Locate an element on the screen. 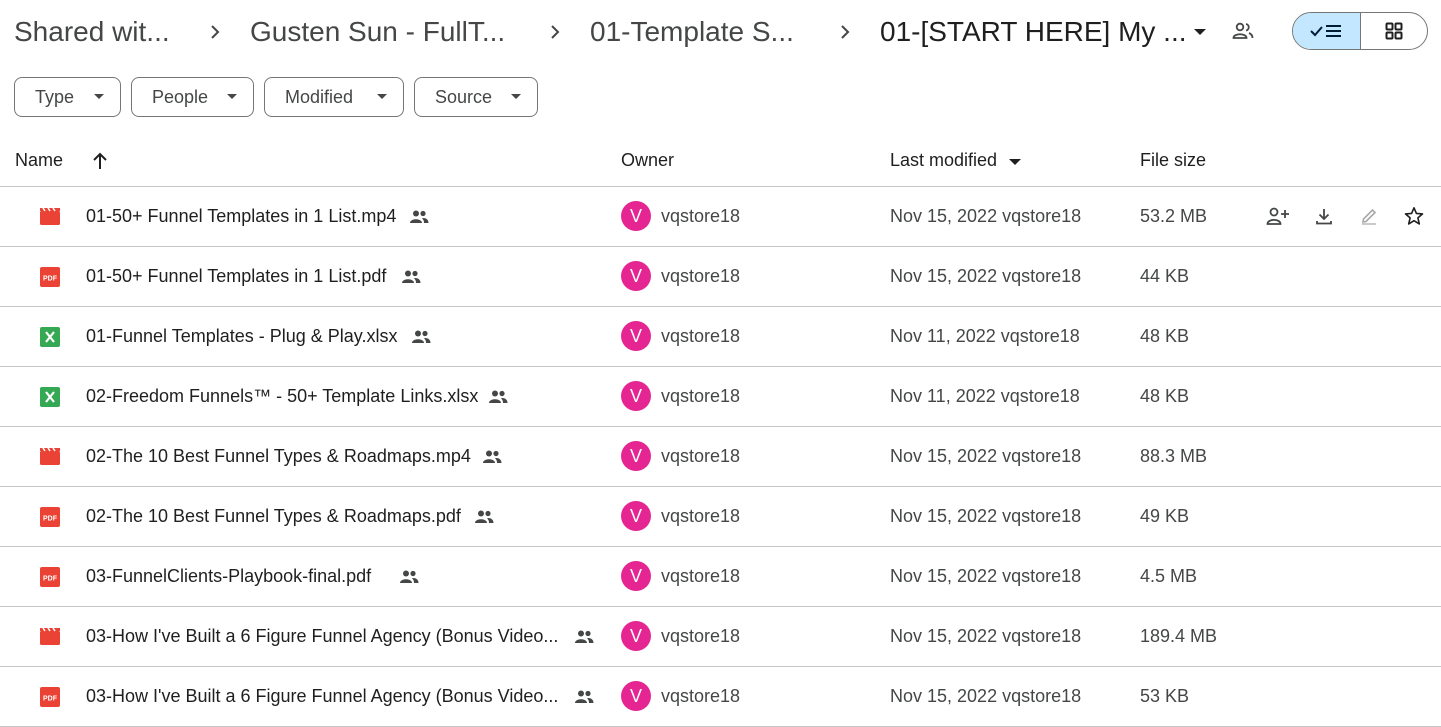 Image resolution: width=1441 pixels, height=727 pixels. column-last-modified: Last modified is located at coordinates (943, 160).